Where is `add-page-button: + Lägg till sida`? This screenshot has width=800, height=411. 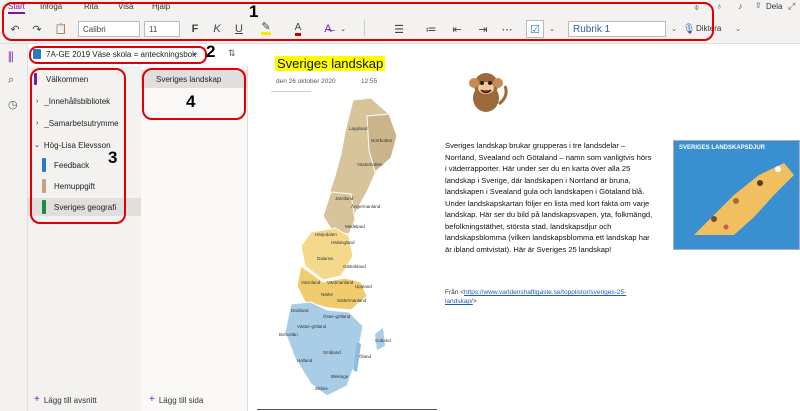 add-page-button: + Lägg till sida is located at coordinates (176, 400).